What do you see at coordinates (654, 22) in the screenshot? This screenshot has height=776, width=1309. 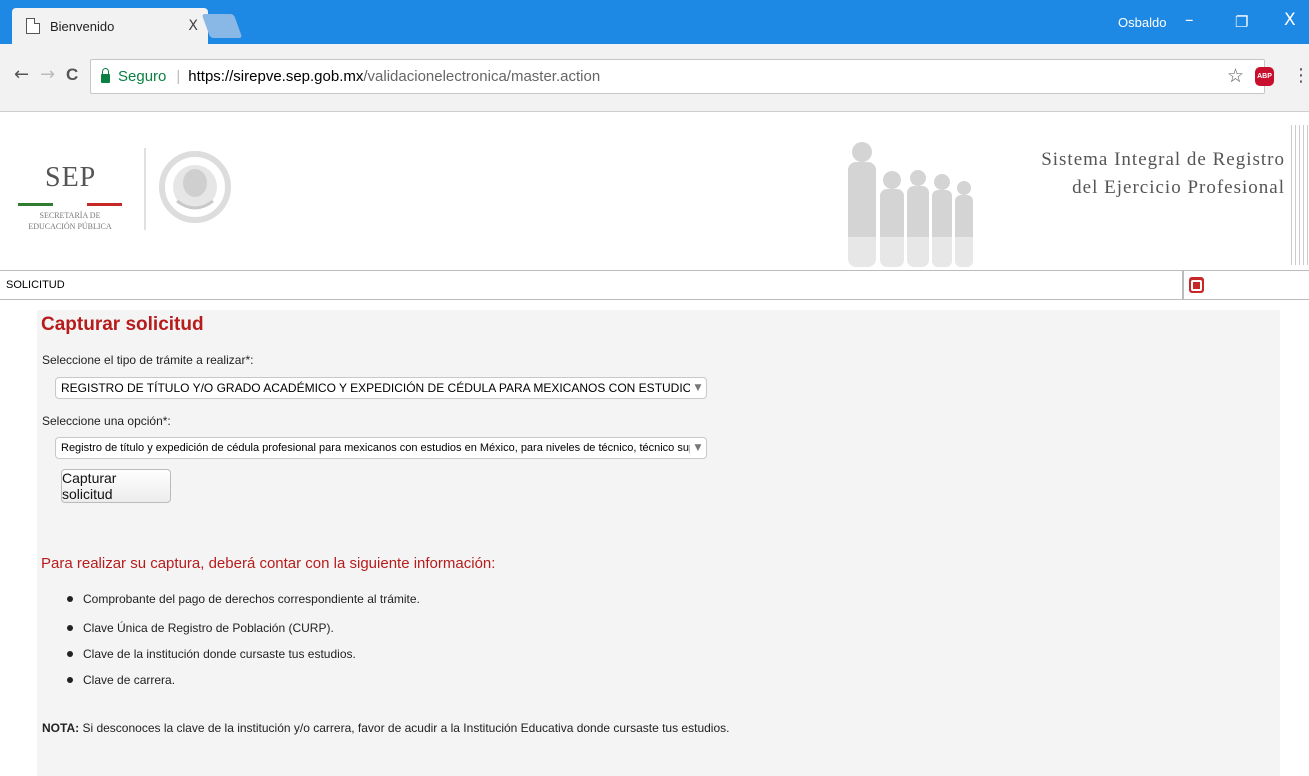 I see `title-bar: Bienvenido X Osbaldo – ❐ X` at bounding box center [654, 22].